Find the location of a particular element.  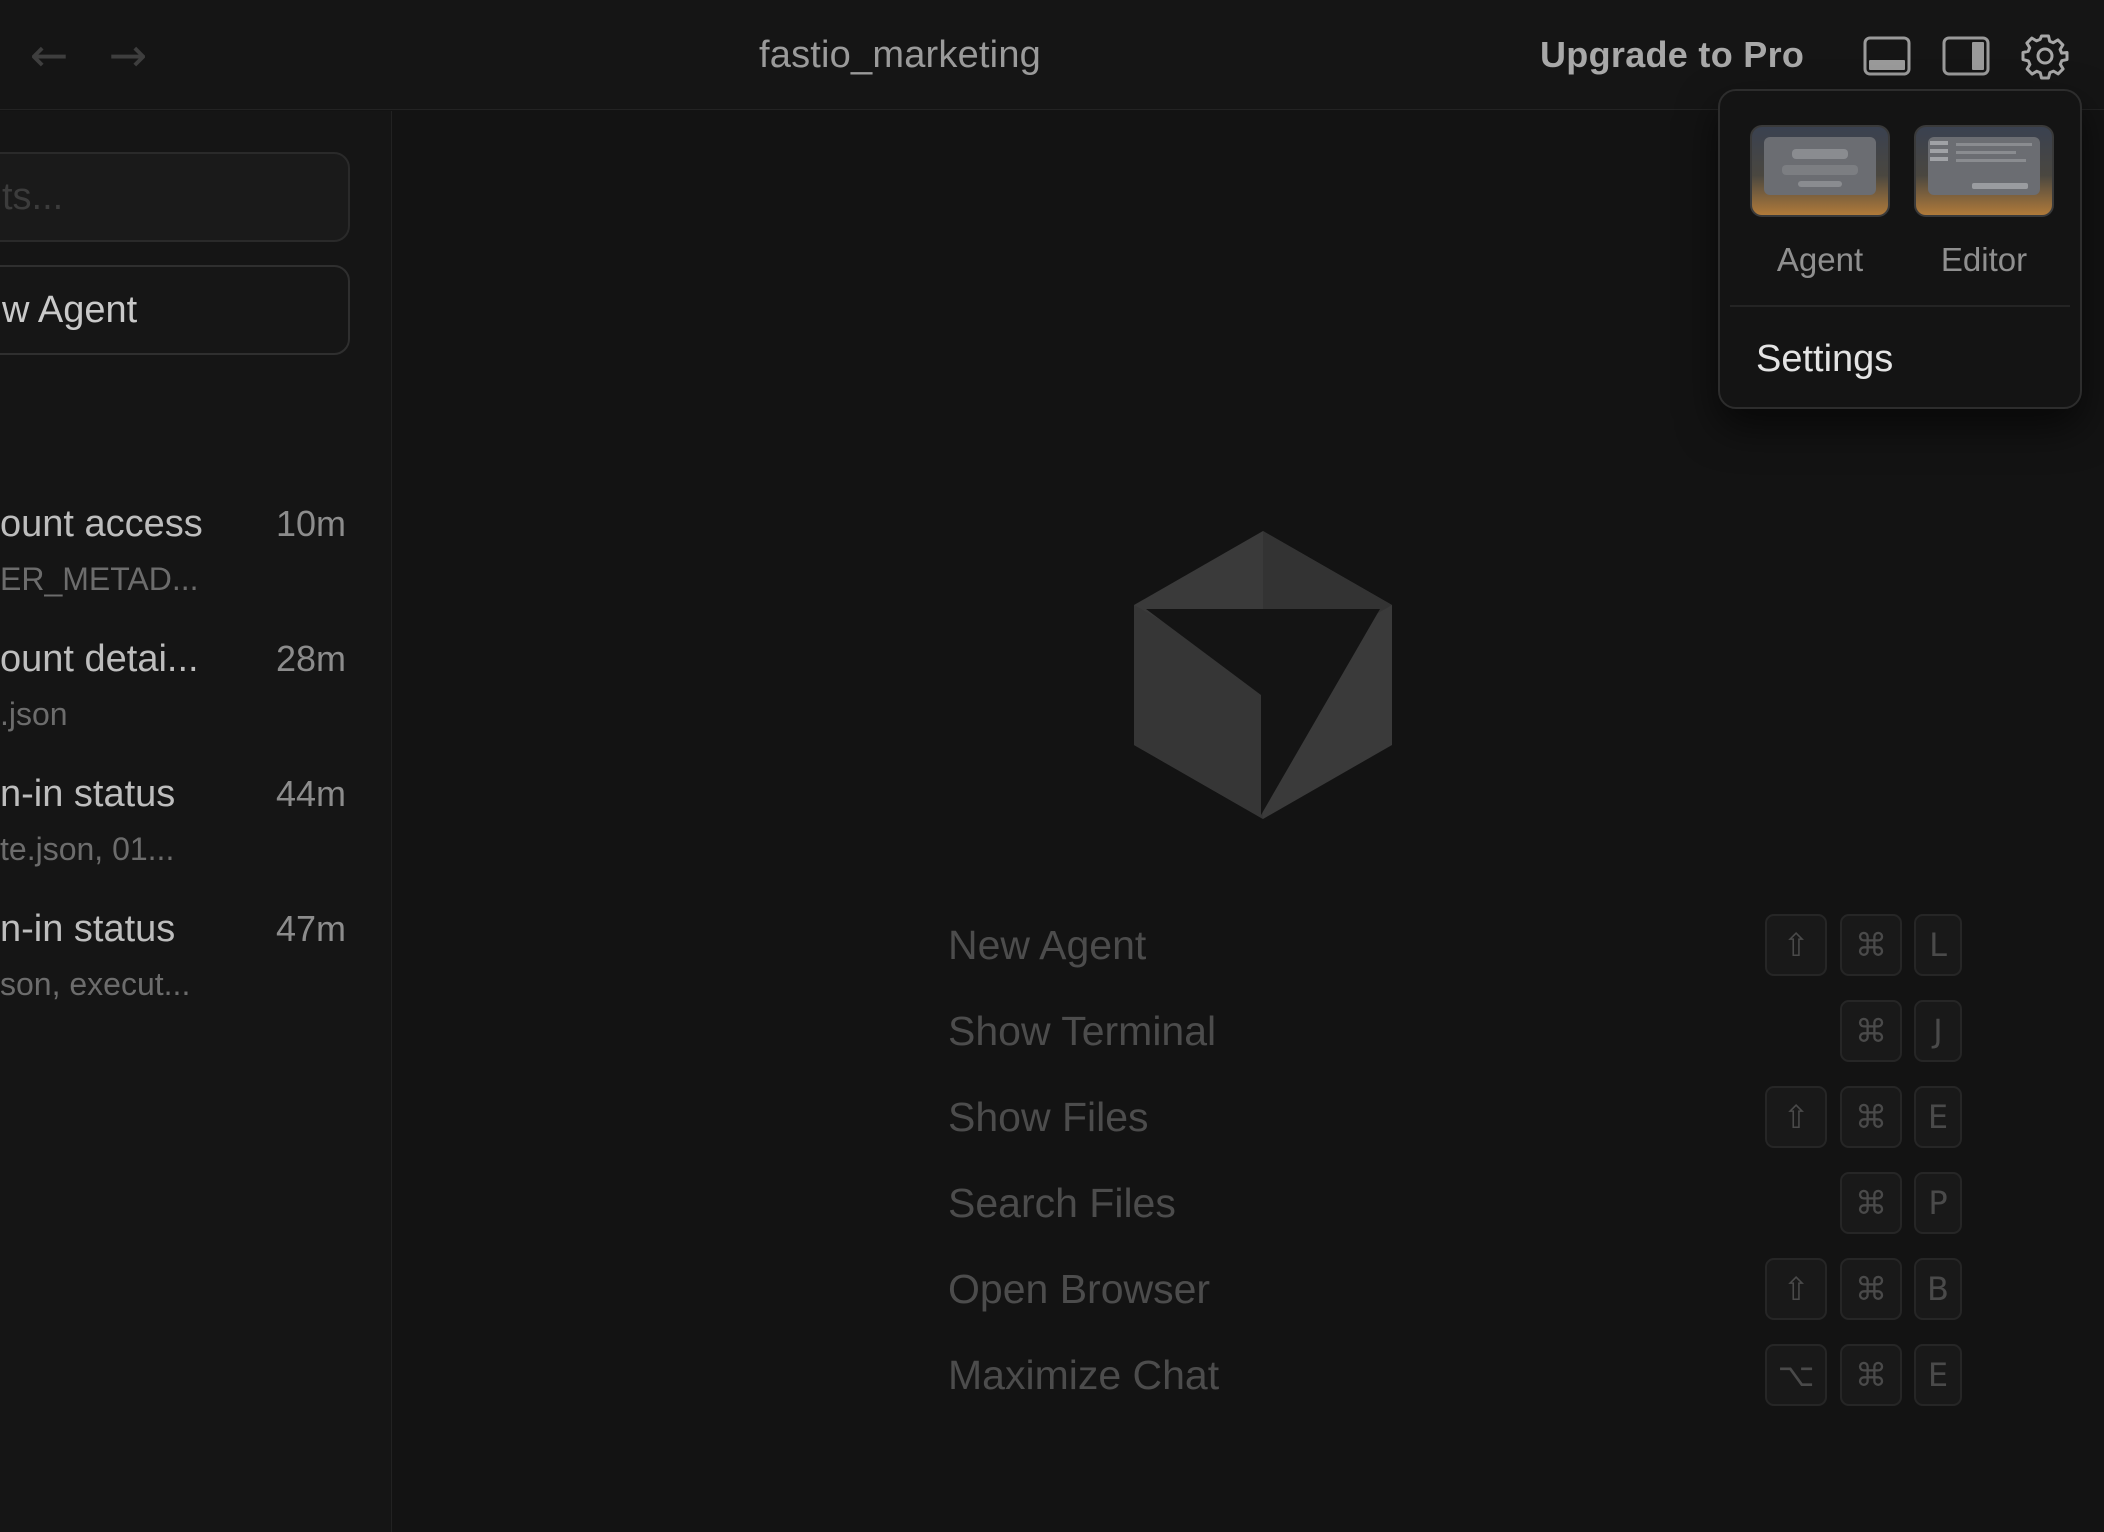

shortcut-show-terminal: Show Terminal ⌘ J is located at coordinates (1455, 1031).